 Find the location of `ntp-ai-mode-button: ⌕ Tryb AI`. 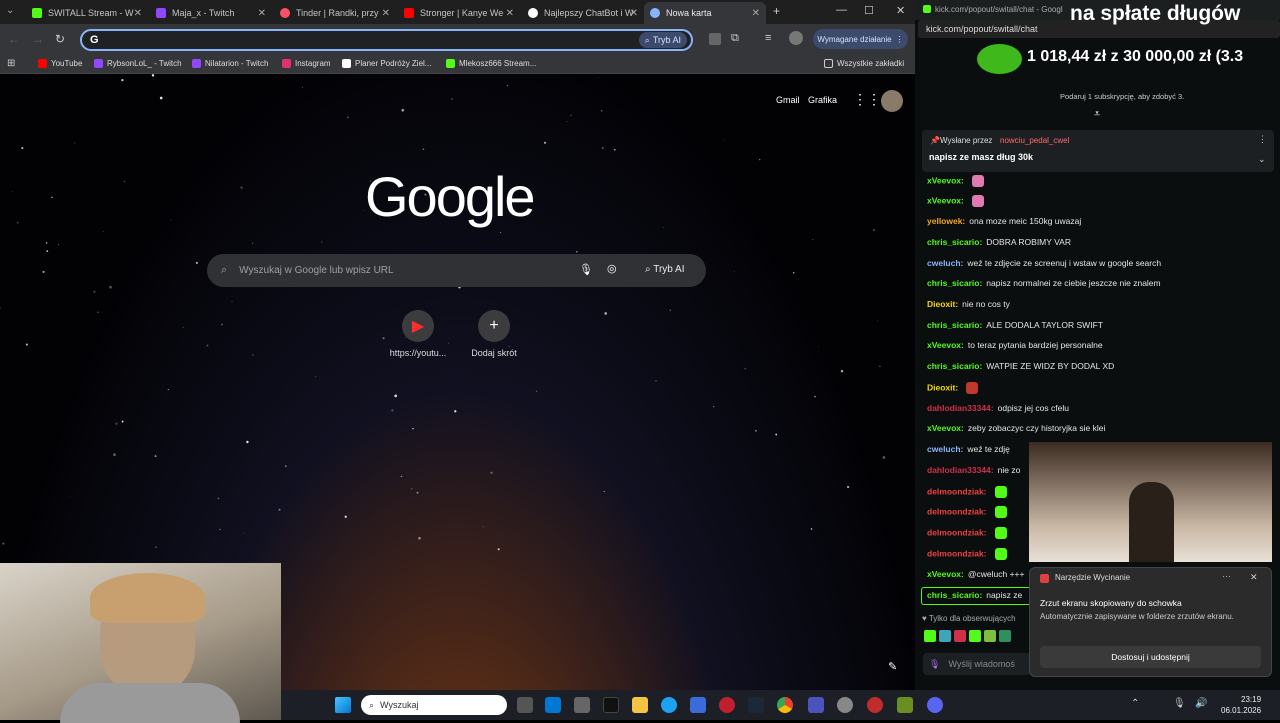

ntp-ai-mode-button: ⌕ Tryb AI is located at coordinates (665, 269).